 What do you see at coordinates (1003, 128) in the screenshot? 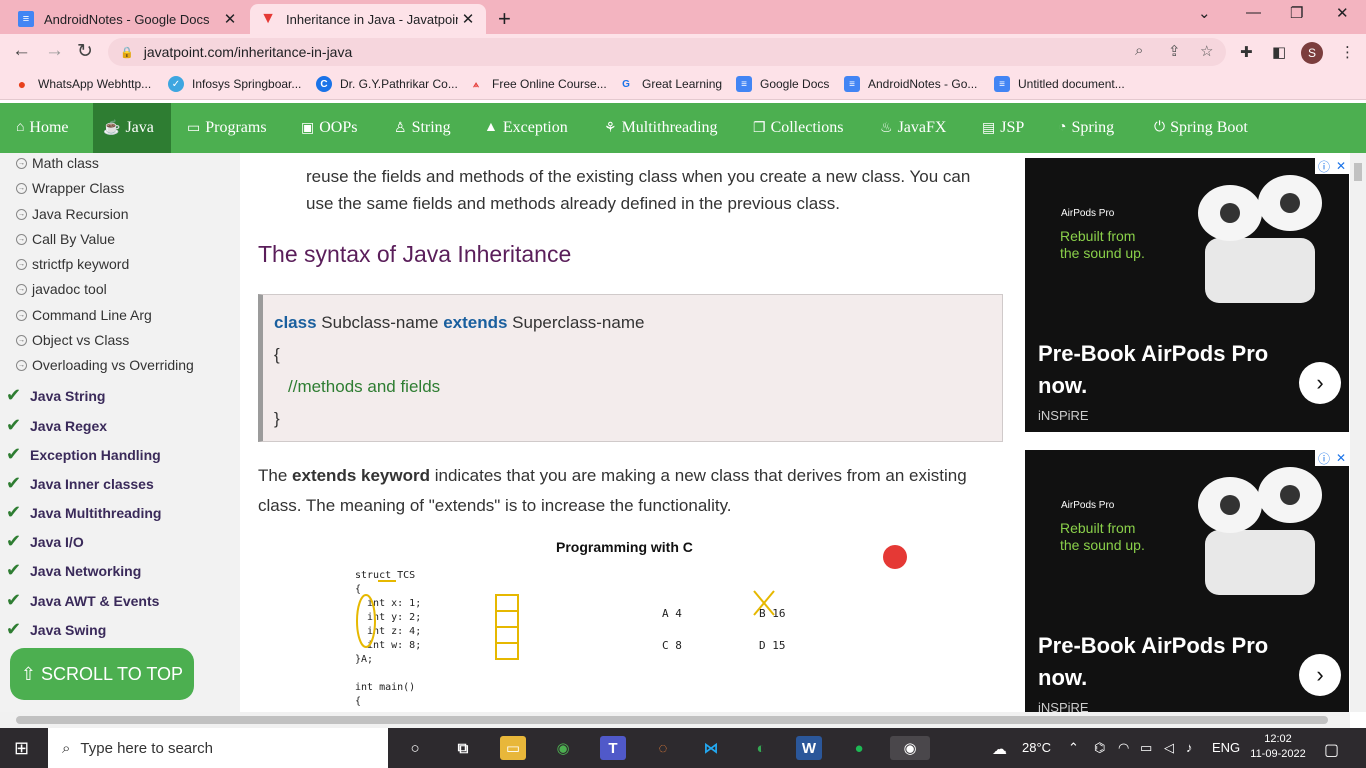
I see `nav-jsp: ▤ JSP` at bounding box center [1003, 128].